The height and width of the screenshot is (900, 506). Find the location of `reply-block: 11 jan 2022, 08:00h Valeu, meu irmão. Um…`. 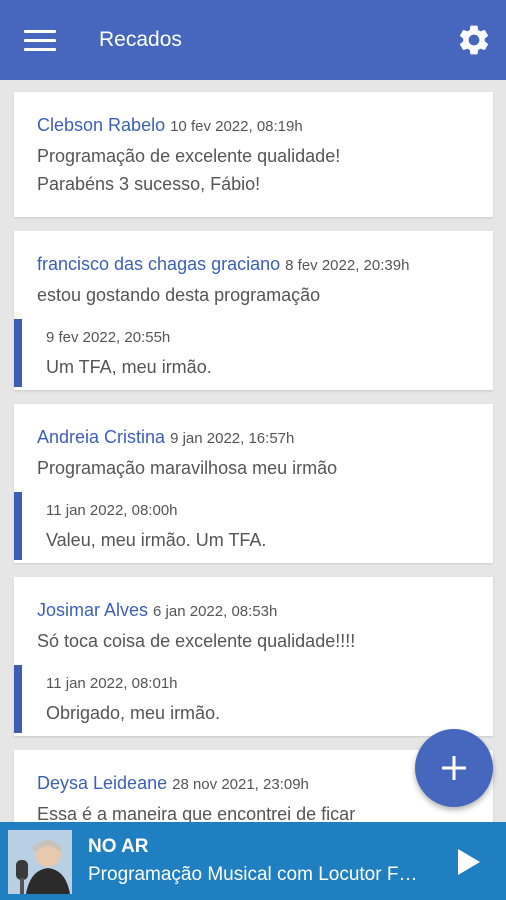

reply-block: 11 jan 2022, 08:00h Valeu, meu irmão. Um… is located at coordinates (253, 526).